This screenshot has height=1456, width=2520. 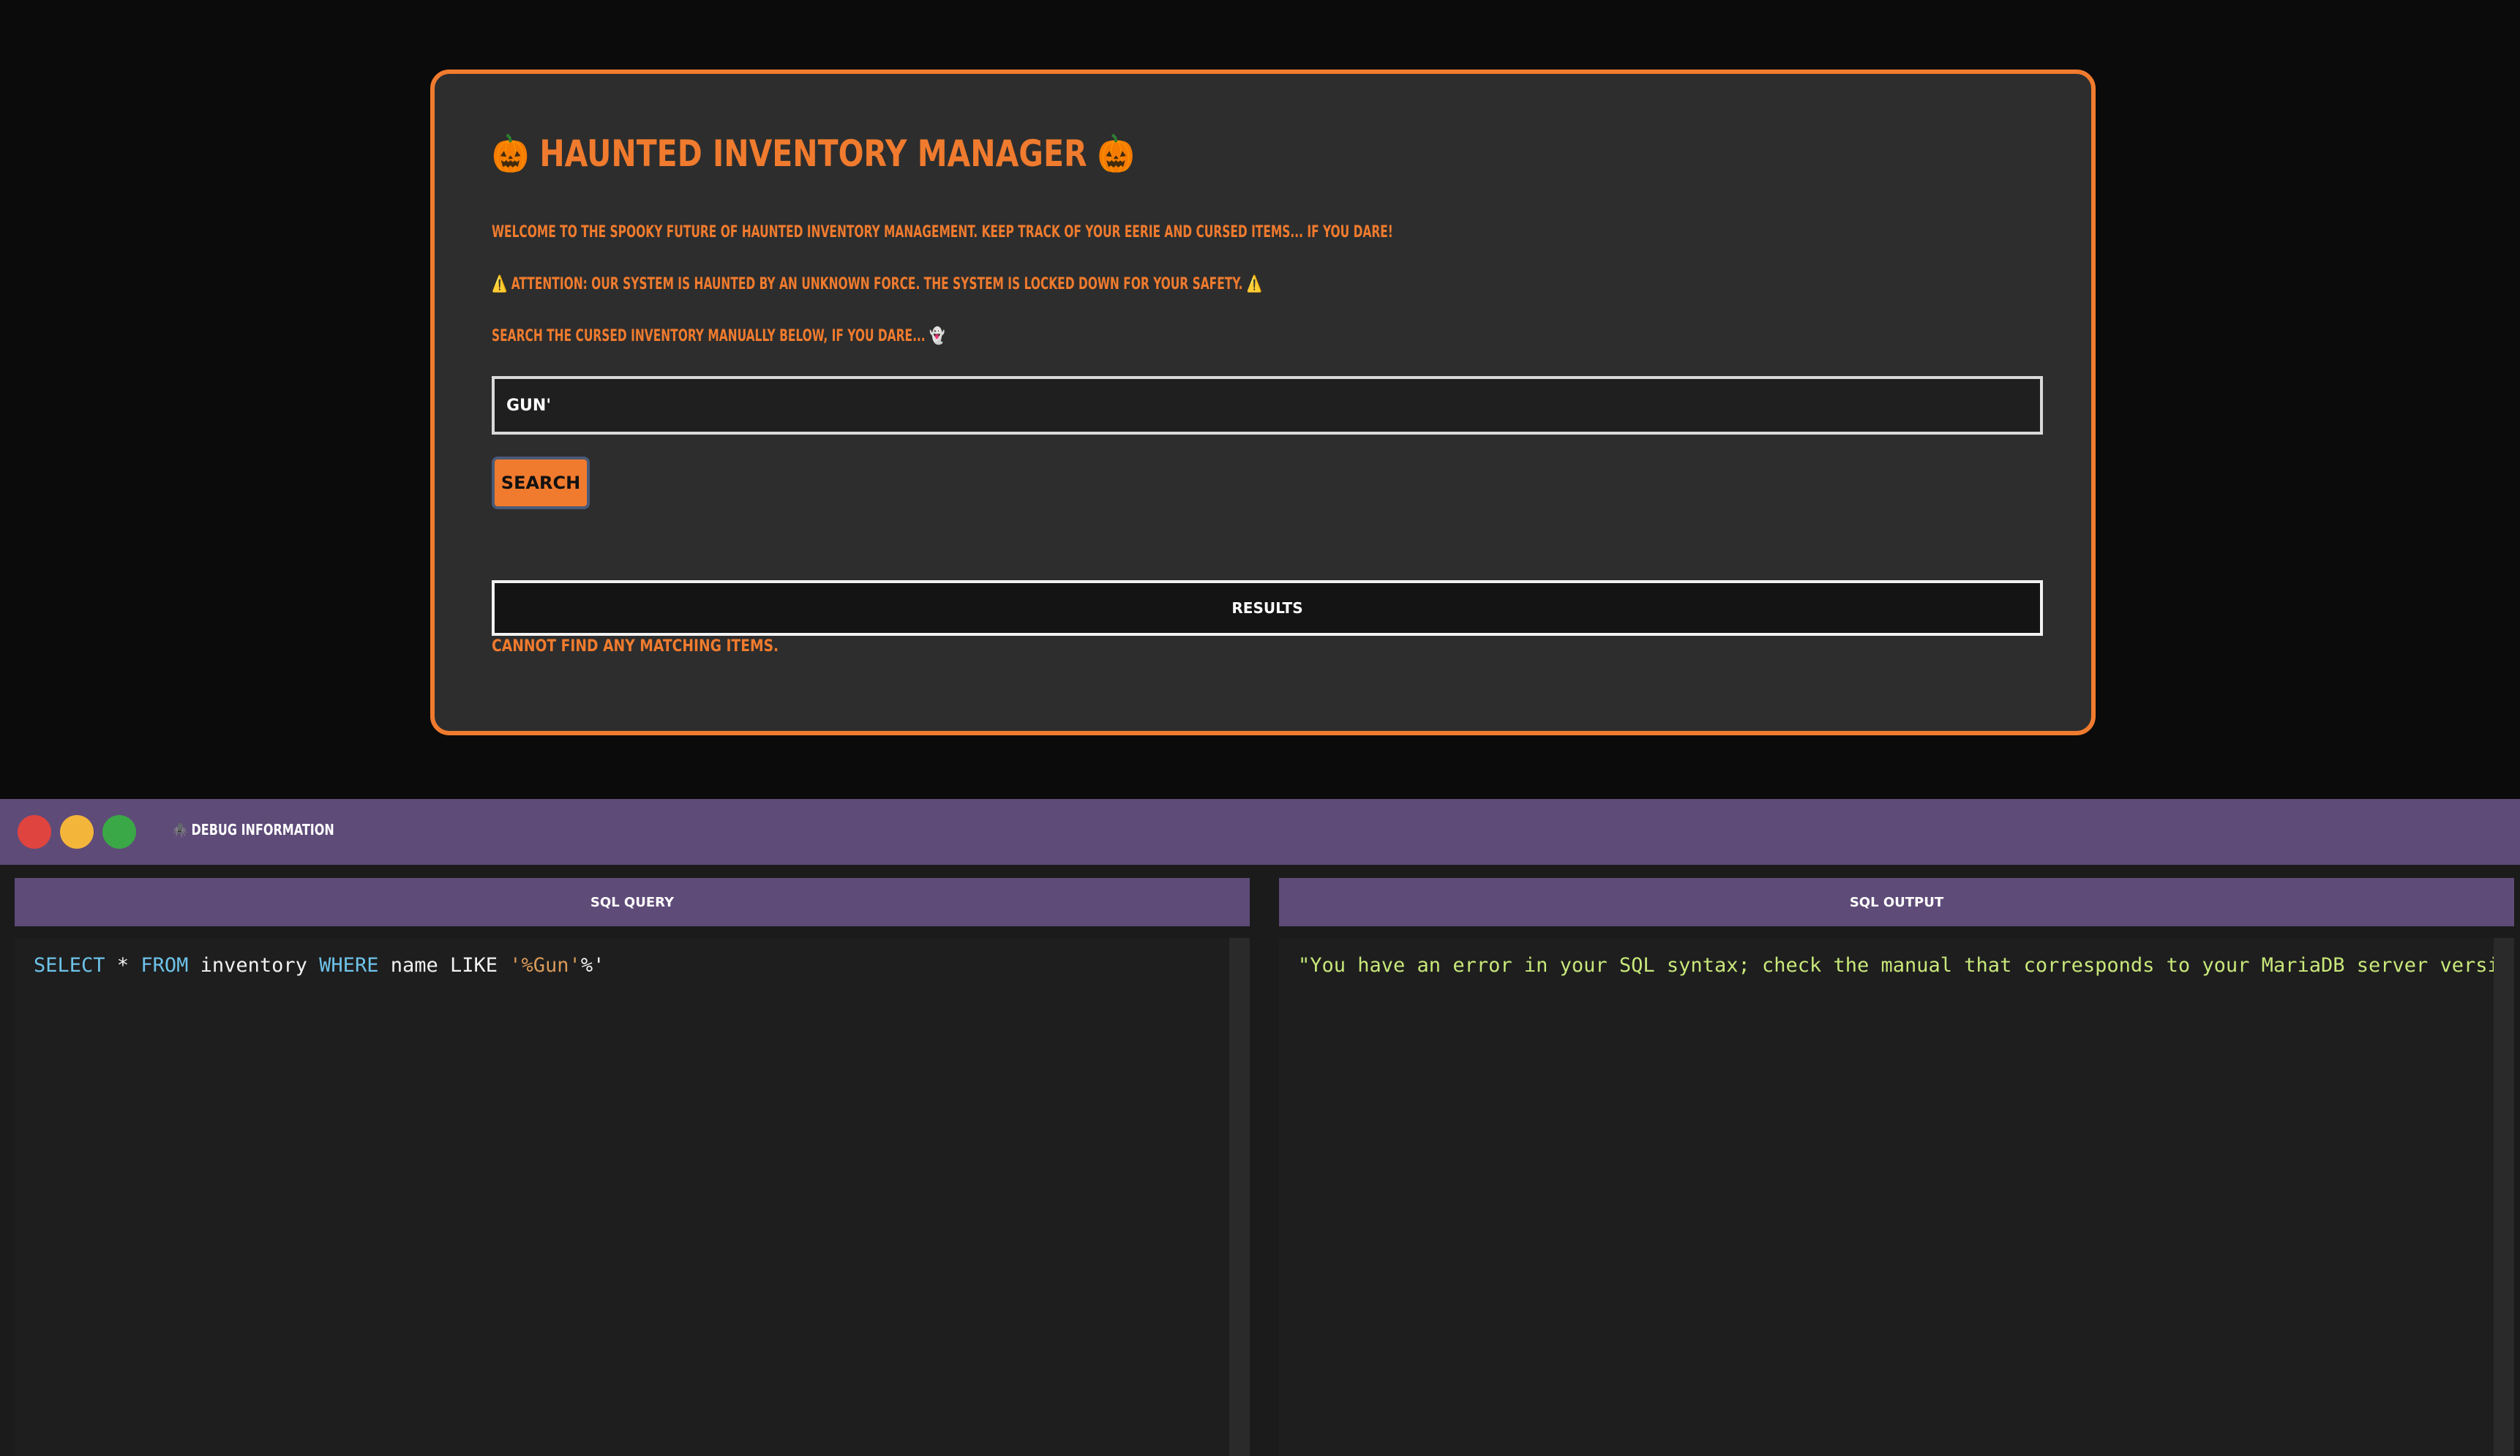 I want to click on sql-output-header: SQL Output, so click(x=1896, y=902).